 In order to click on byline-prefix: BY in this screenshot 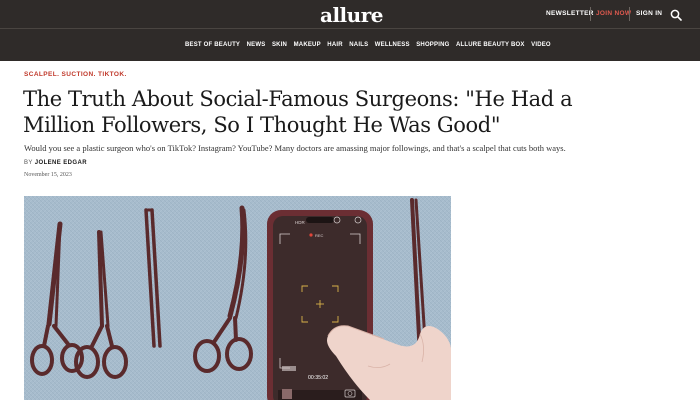, I will do `click(28, 163)`.